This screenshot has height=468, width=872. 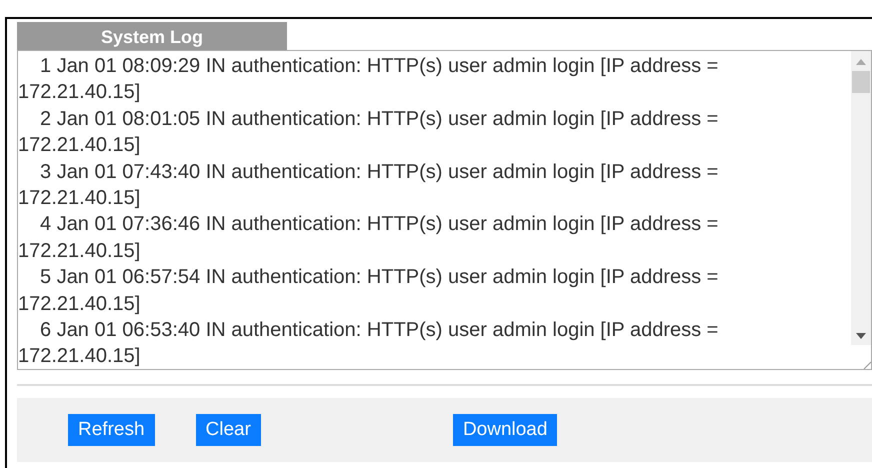 I want to click on log-entry: 6 Jan 01 06:53:40 IN authentication: HTTP(s) user admin login [IP address = 172.21.40.15], so click(x=369, y=343).